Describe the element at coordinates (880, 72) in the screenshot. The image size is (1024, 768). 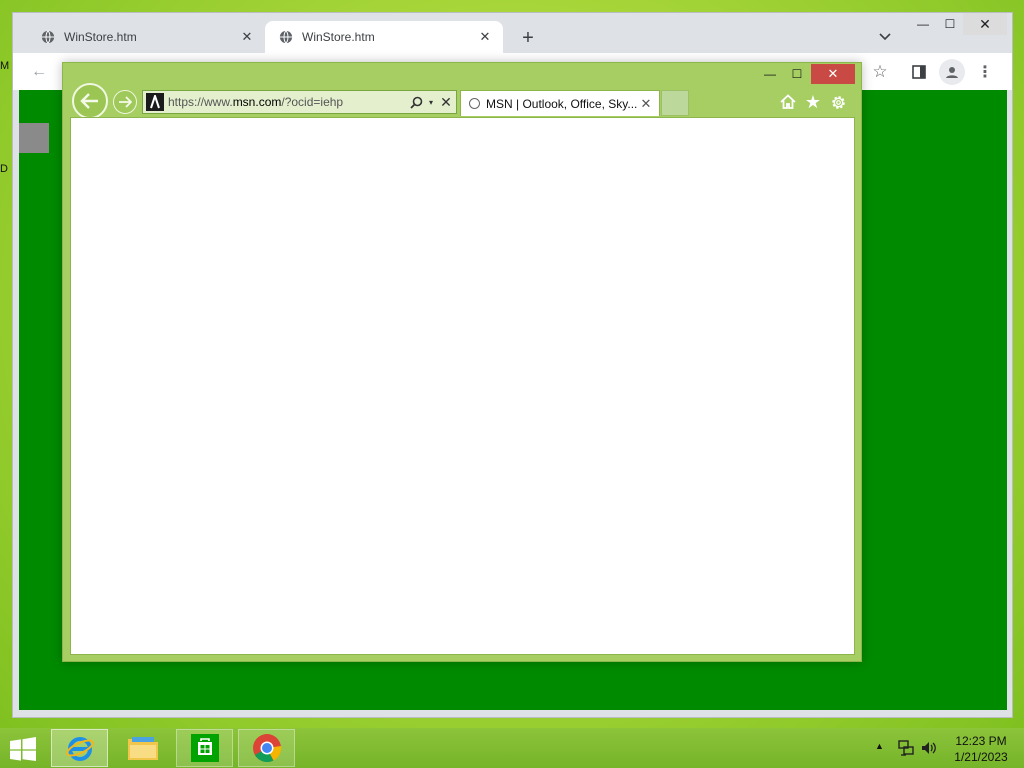
I see `bookmark-star-icon: ☆` at that location.